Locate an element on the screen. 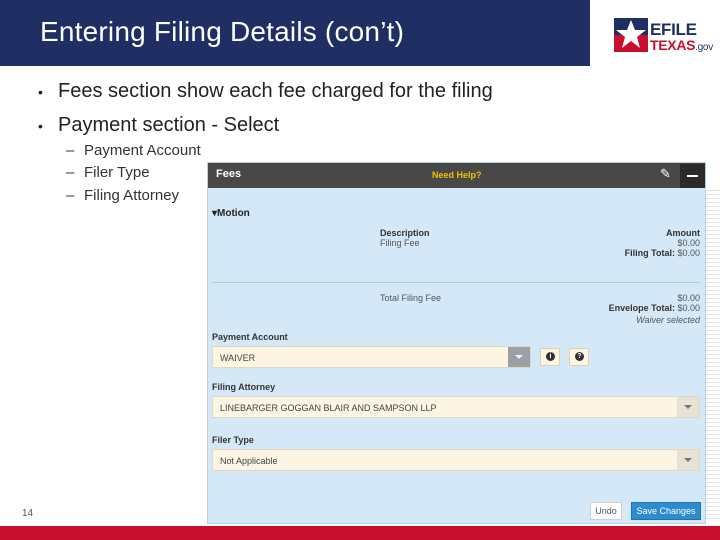 The image size is (720, 540). sub-bullet-filing-attorney: – Filing Attorney is located at coordinates (123, 195).